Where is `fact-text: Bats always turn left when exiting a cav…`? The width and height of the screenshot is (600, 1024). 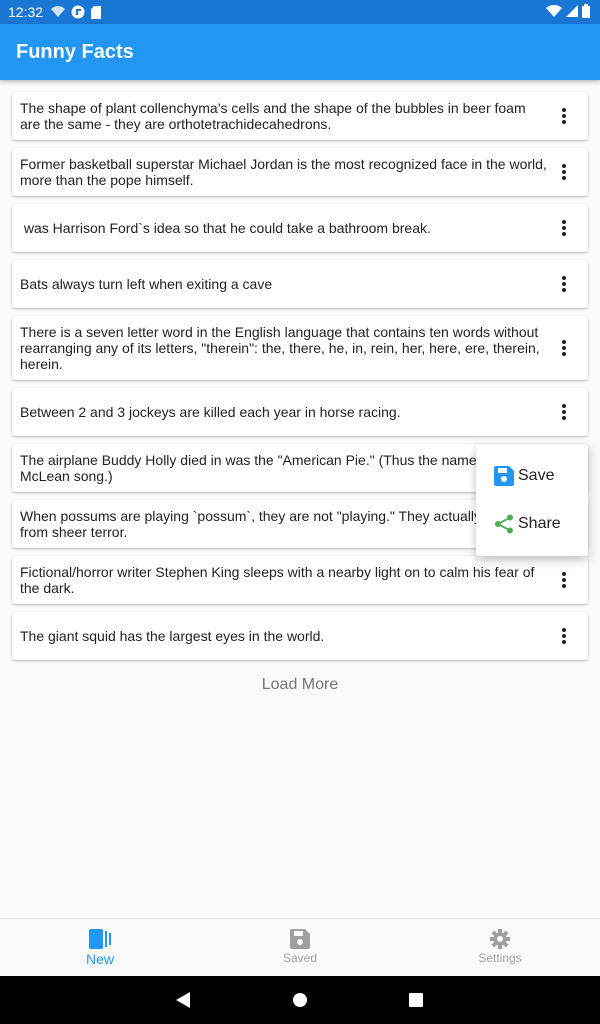
fact-text: Bats always turn left when exiting a cav… is located at coordinates (146, 284).